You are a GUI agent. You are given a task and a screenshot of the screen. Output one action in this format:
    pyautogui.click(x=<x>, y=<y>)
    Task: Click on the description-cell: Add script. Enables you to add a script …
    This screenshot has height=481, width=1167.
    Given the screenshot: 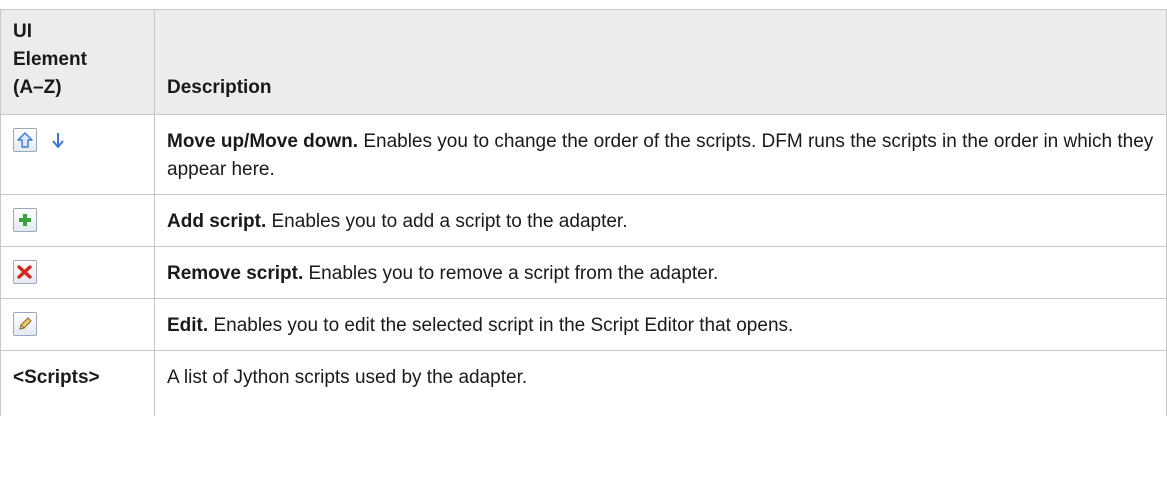 What is the action you would take?
    pyautogui.click(x=660, y=220)
    